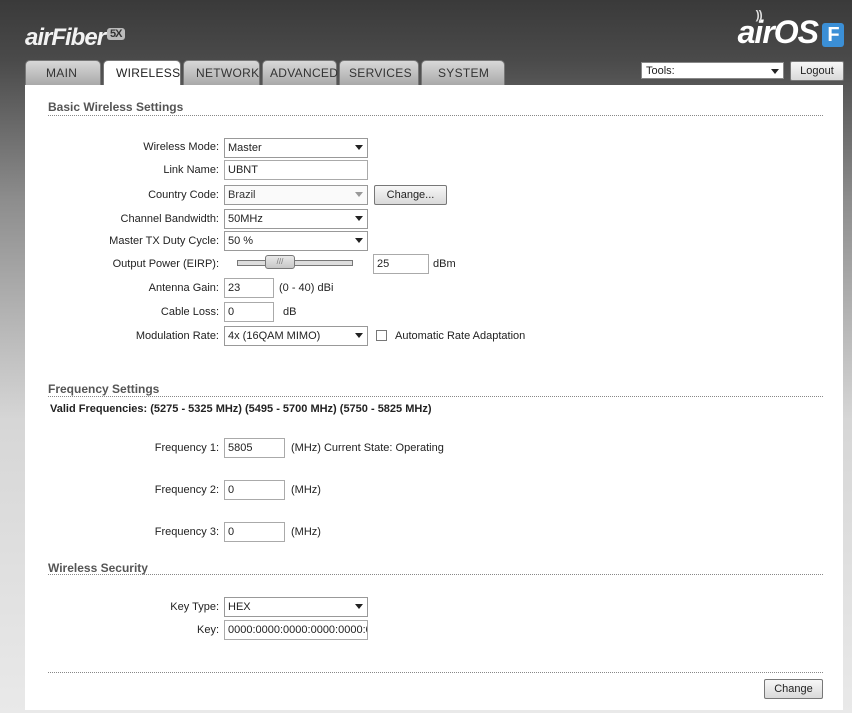 The width and height of the screenshot is (852, 713). Describe the element at coordinates (254, 532) in the screenshot. I see `frequency-3-input: 0` at that location.